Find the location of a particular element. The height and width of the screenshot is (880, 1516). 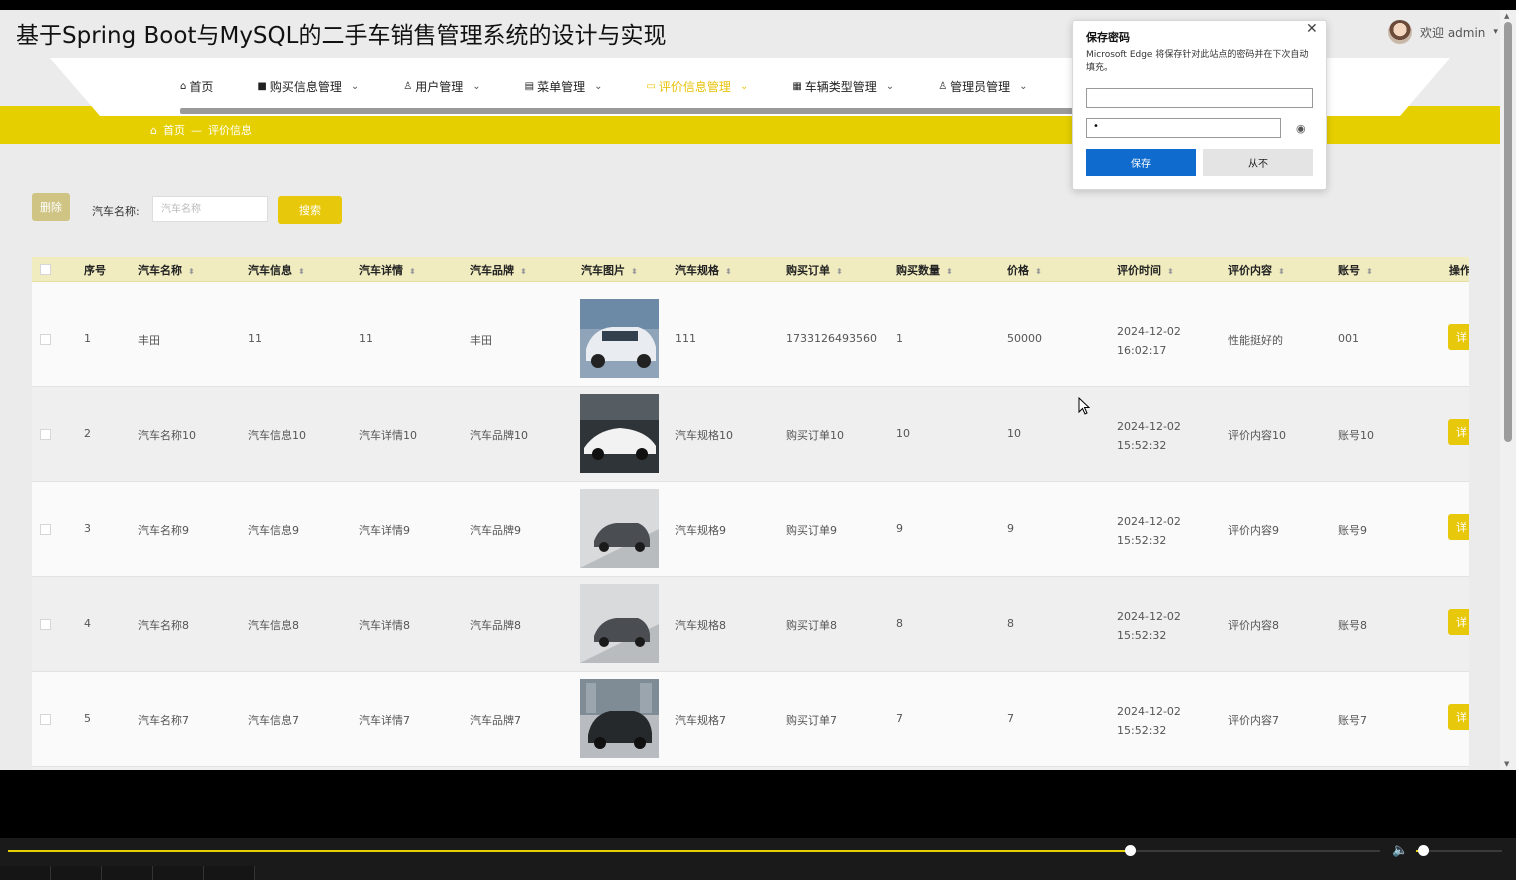

column-header-label: 汽车规格 is located at coordinates (697, 270).